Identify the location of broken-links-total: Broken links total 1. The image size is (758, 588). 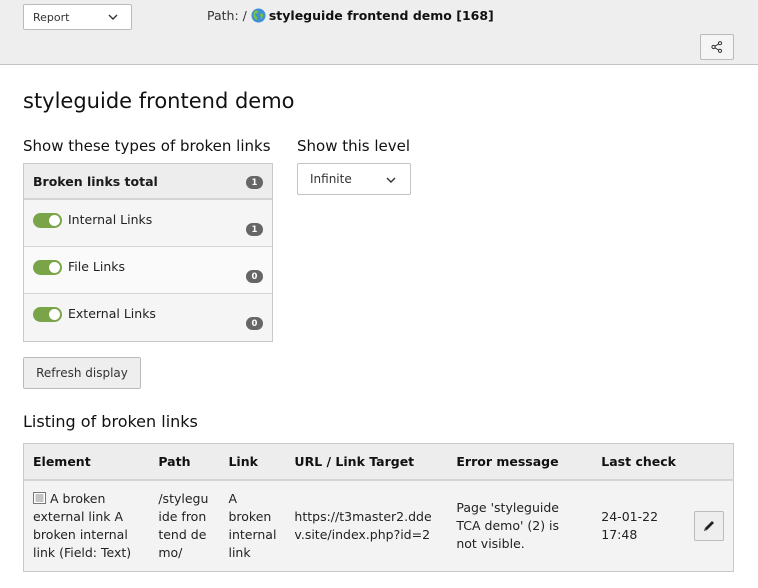
(148, 182).